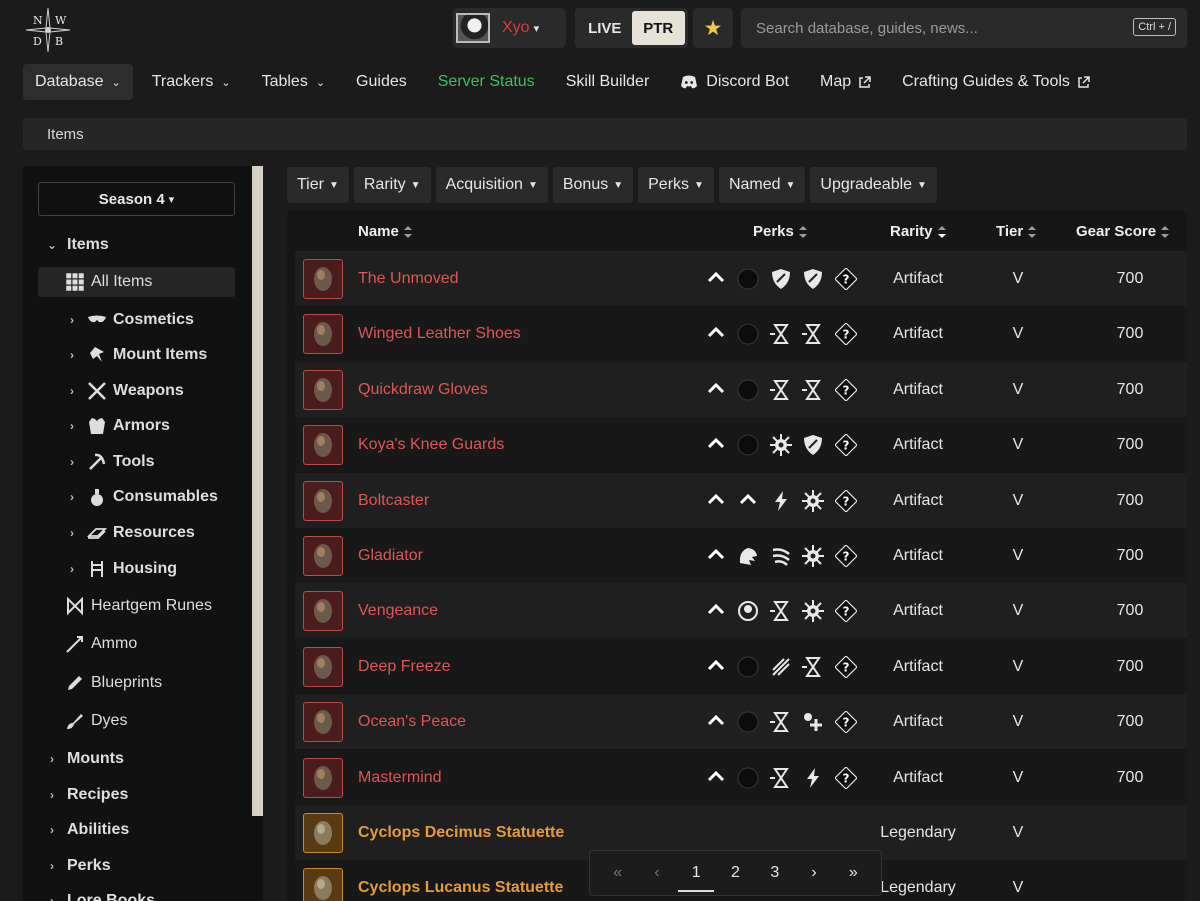 This screenshot has width=1200, height=901. I want to click on column-header-name: Name, so click(385, 231).